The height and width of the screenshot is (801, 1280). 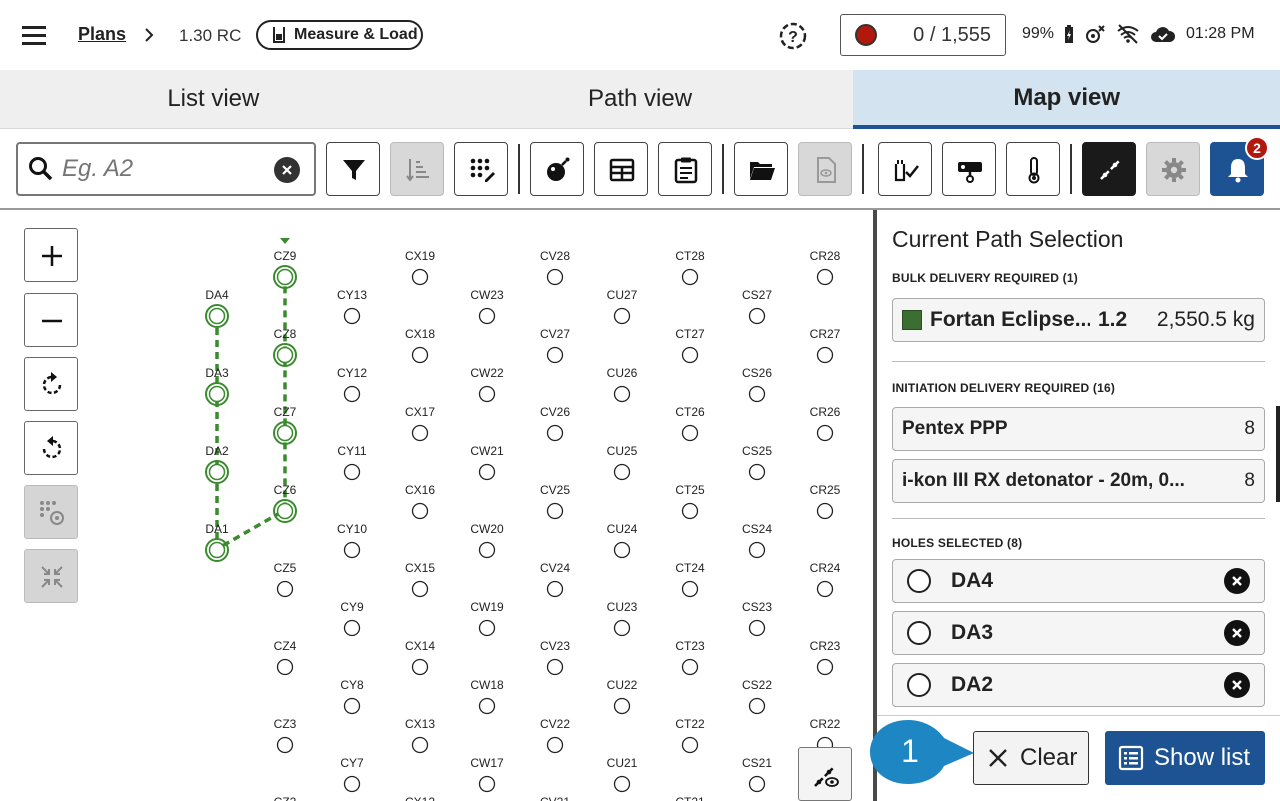 I want to click on map-hole: CW23, so click(x=487, y=306).